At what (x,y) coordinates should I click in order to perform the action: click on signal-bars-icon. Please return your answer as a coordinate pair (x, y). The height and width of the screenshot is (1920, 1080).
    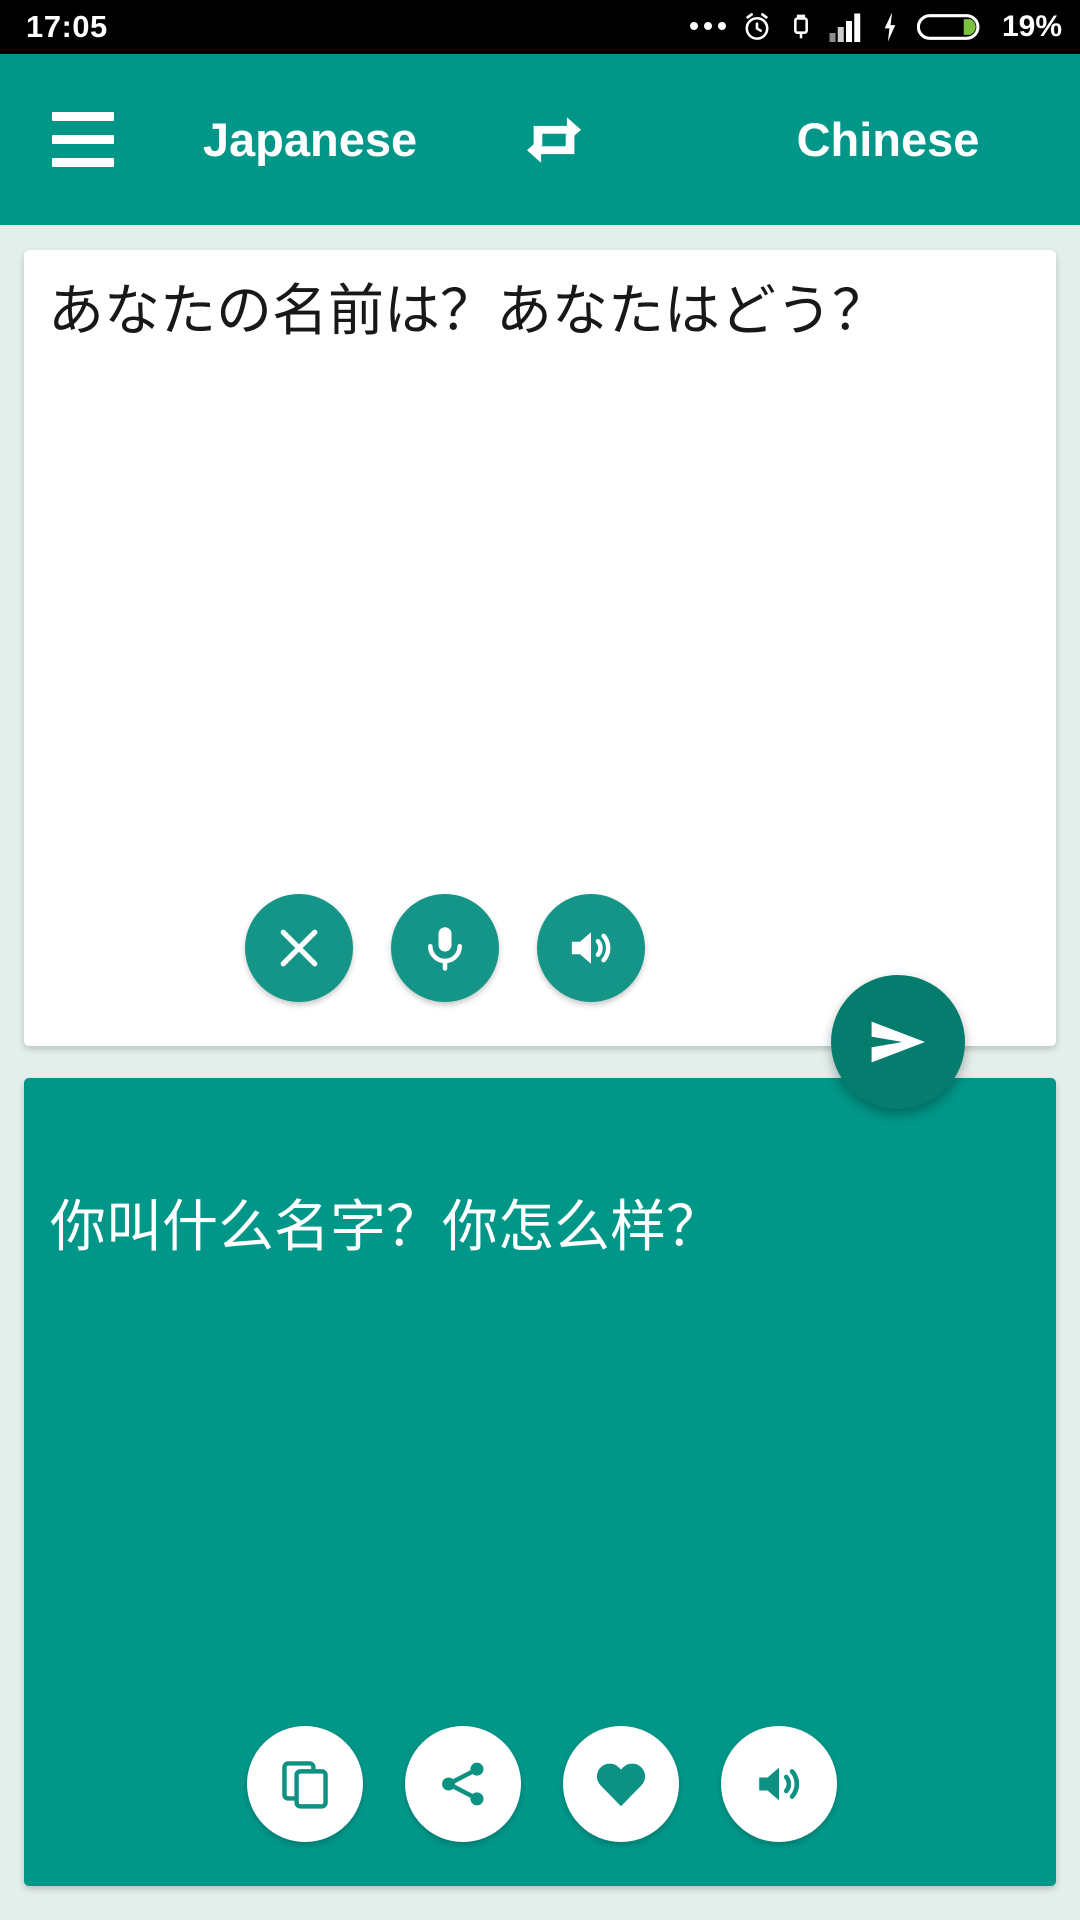
    Looking at the image, I should click on (845, 27).